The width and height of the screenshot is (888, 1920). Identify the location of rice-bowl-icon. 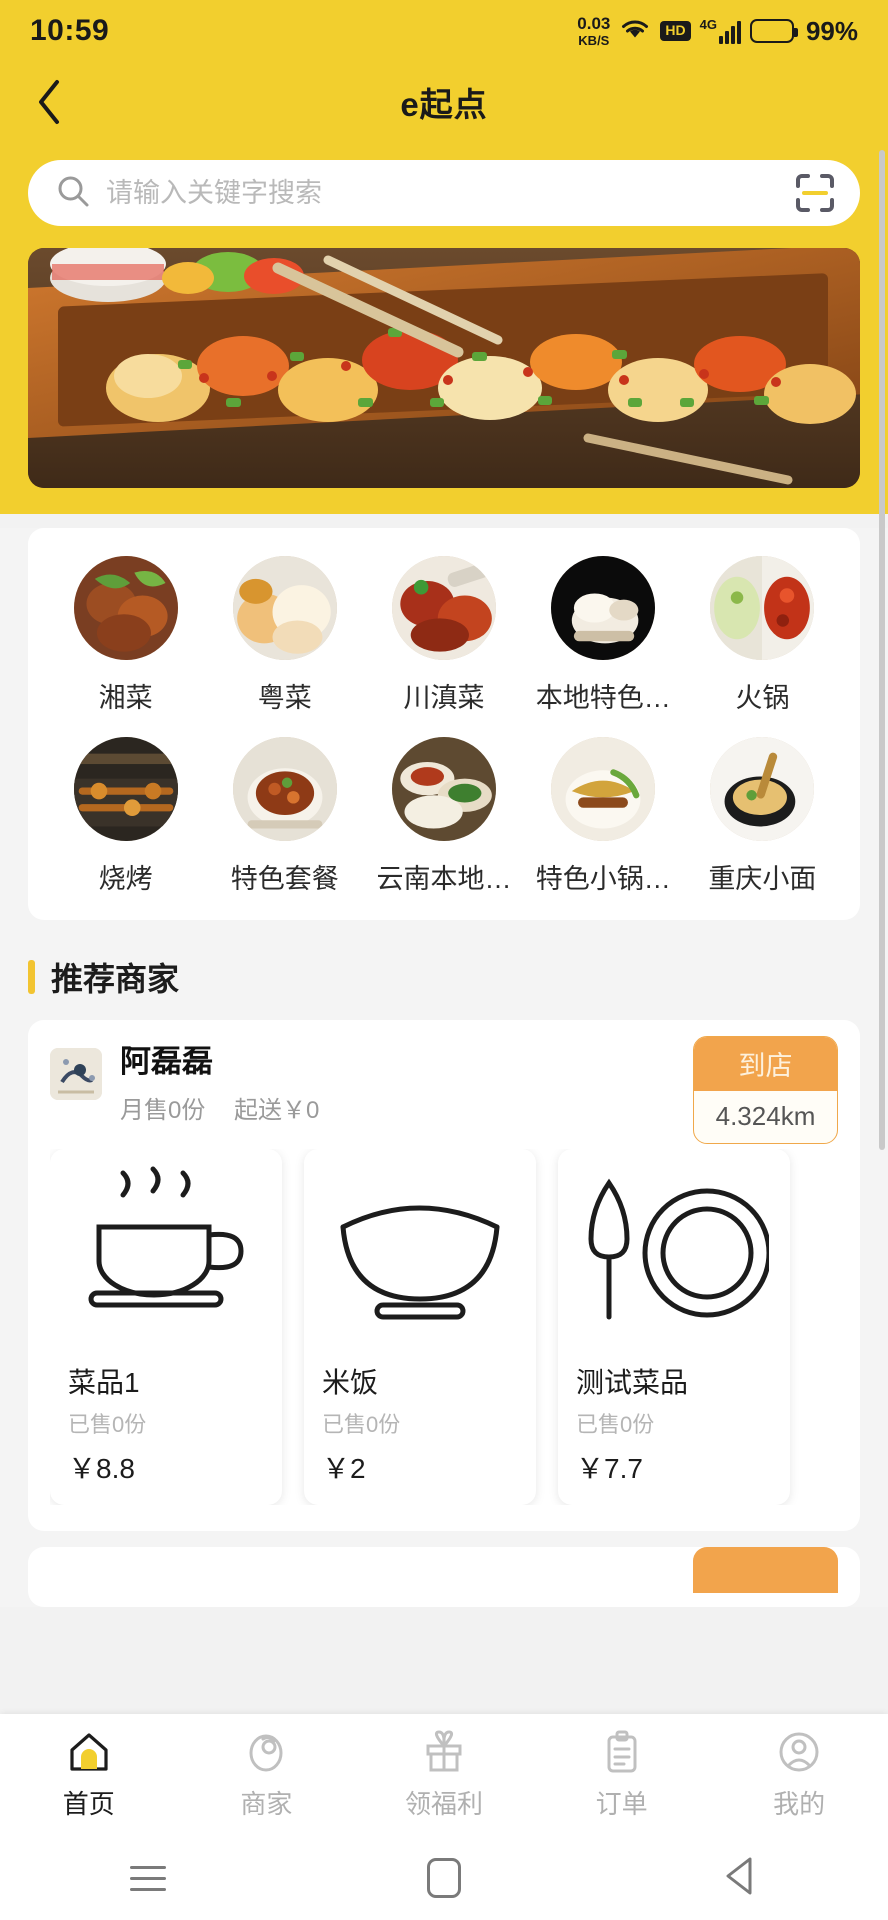
(420, 1255).